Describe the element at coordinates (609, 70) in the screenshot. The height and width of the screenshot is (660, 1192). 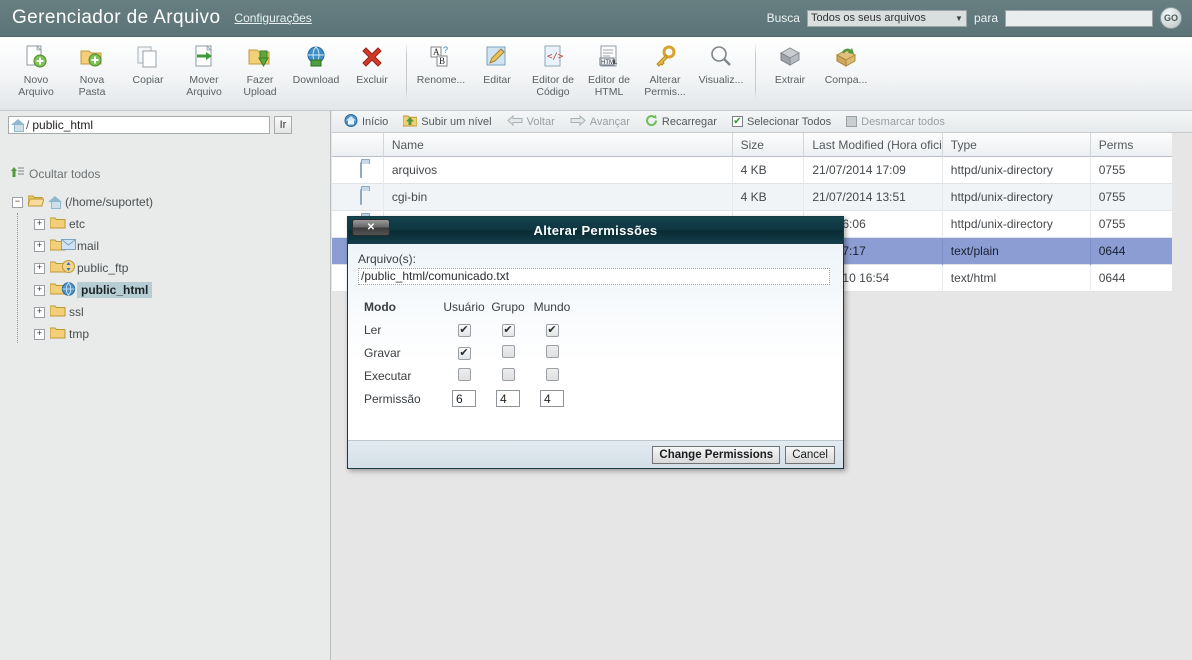
I see `toolbar-html-editor: HTML Editor de HTML` at that location.